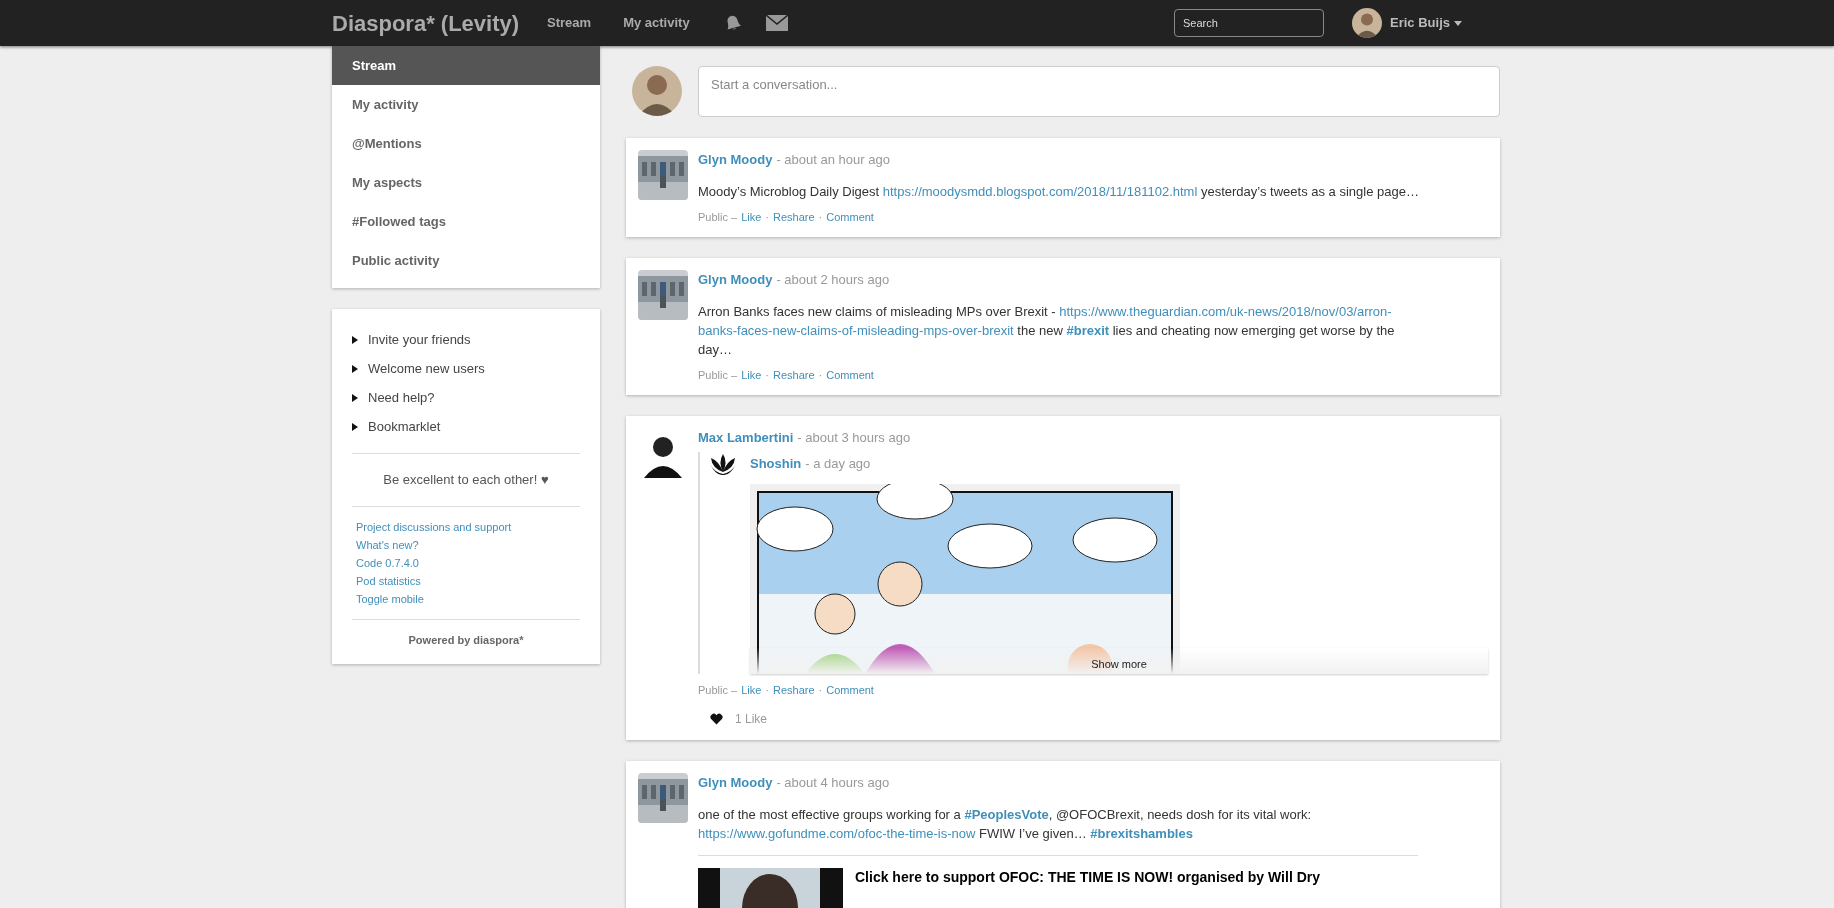 The height and width of the screenshot is (908, 1834). Describe the element at coordinates (466, 640) in the screenshot. I see `powered-by-text: Powered by diaspora*` at that location.